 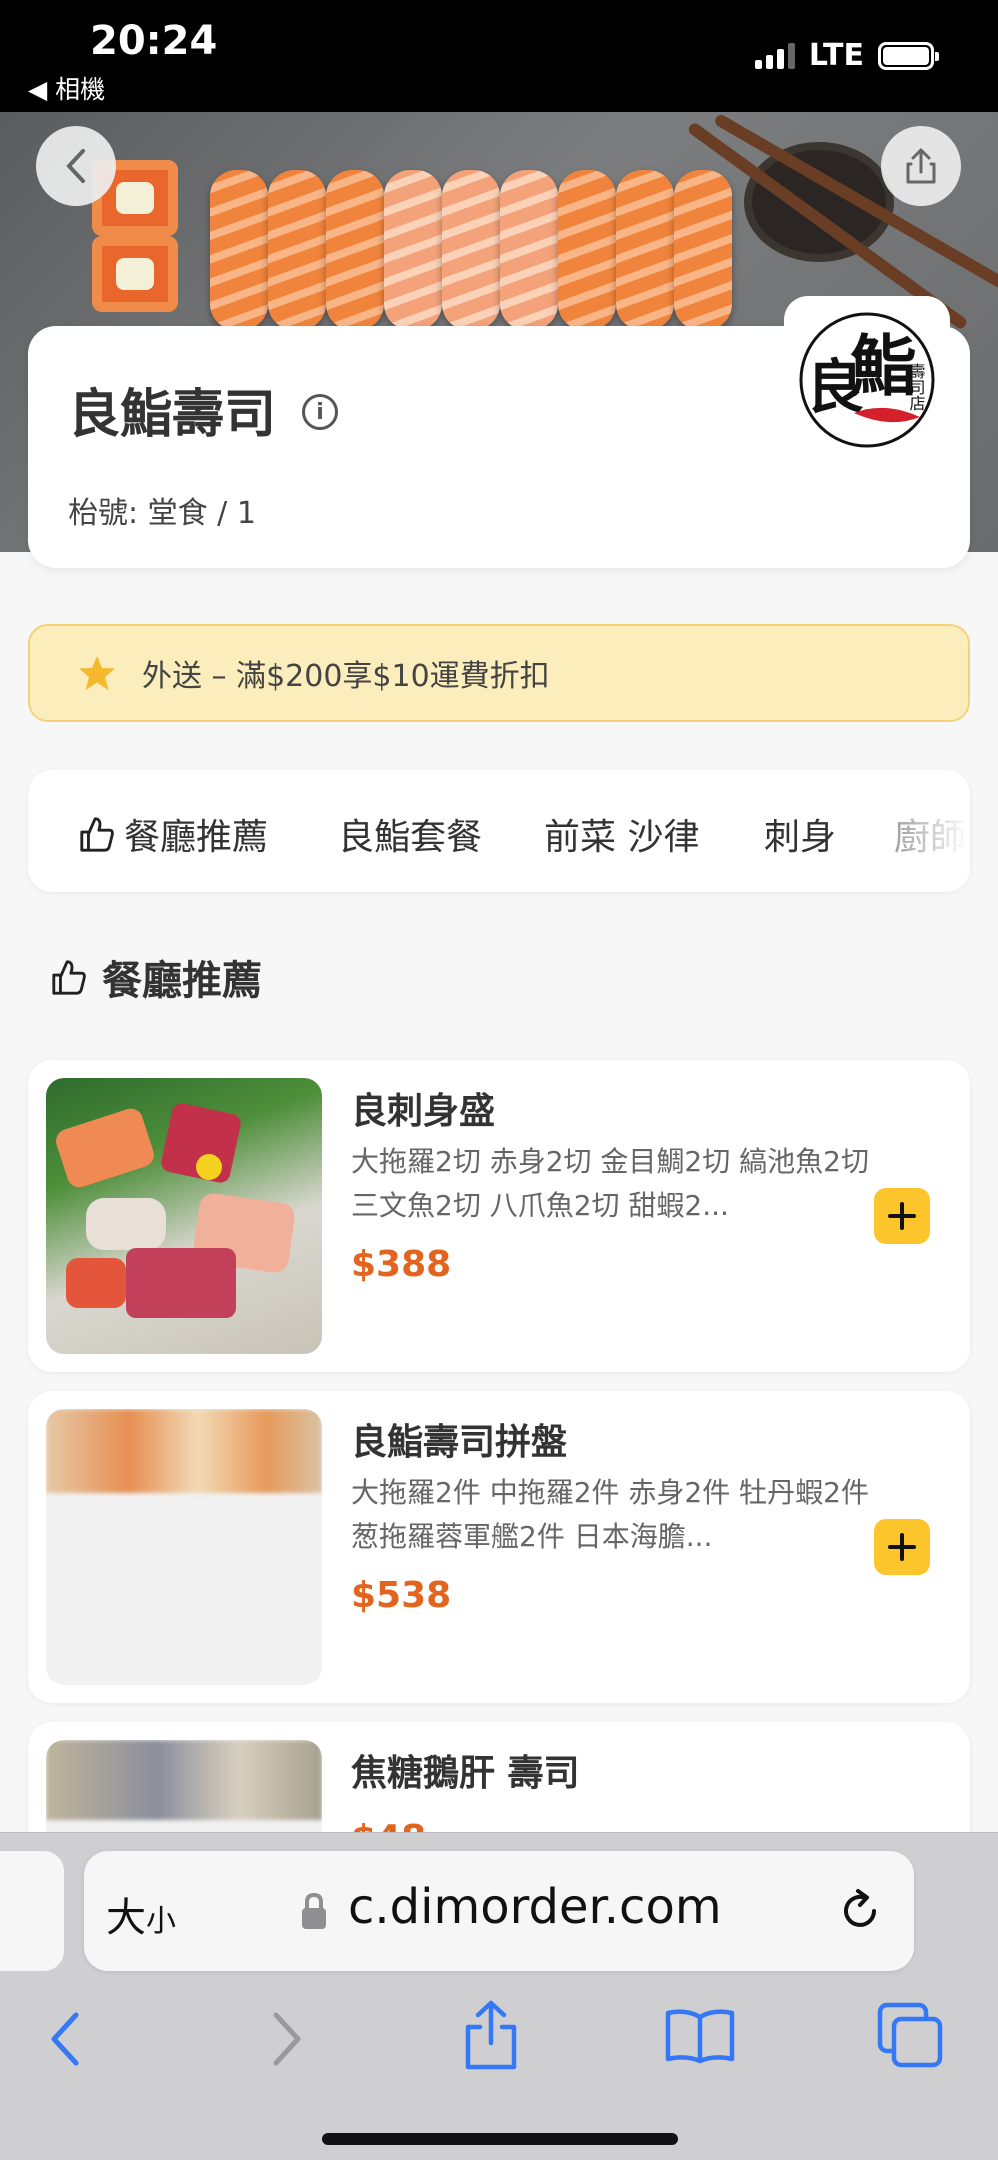 I want to click on category-tab-label: 餐廳推薦, so click(x=196, y=837).